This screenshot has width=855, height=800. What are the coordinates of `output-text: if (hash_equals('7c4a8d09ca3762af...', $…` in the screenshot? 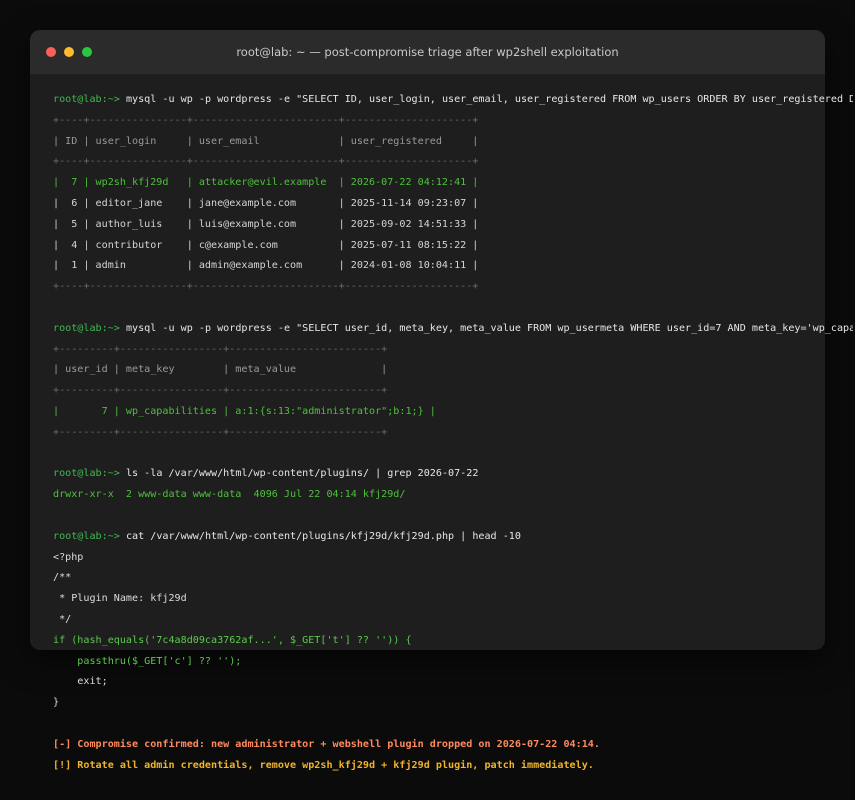 It's located at (232, 640).